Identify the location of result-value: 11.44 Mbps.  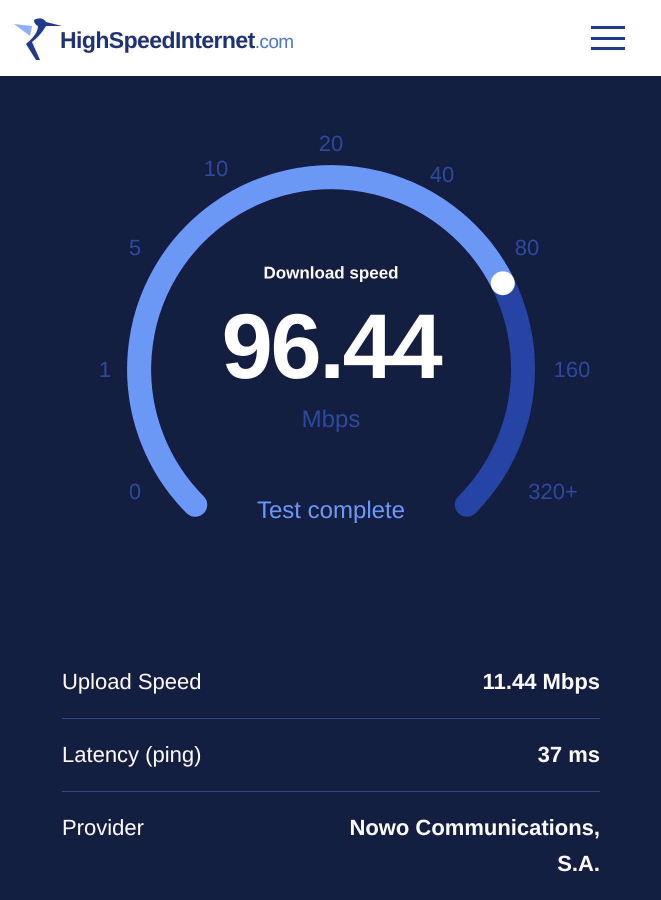
(541, 682).